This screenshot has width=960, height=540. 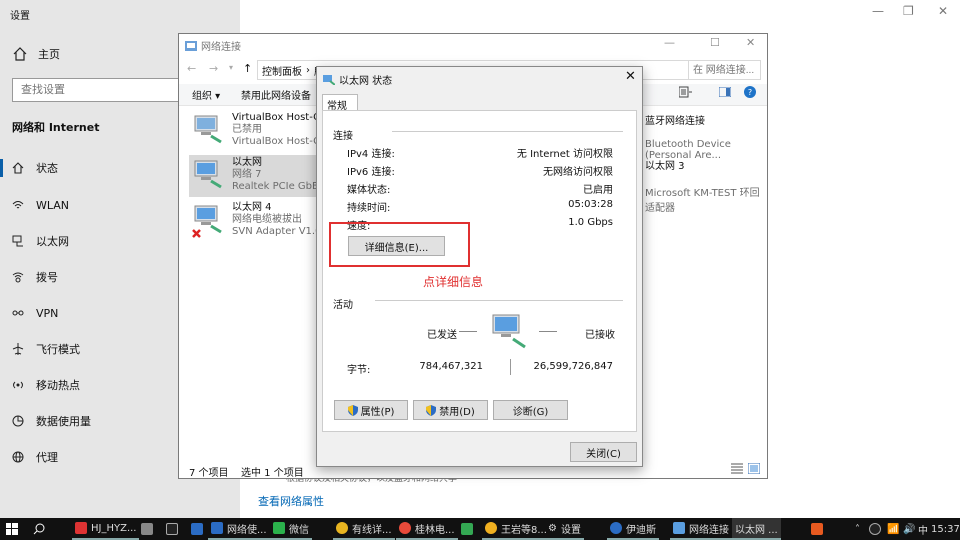 What do you see at coordinates (247, 68) in the screenshot?
I see `up-button: ↑` at bounding box center [247, 68].